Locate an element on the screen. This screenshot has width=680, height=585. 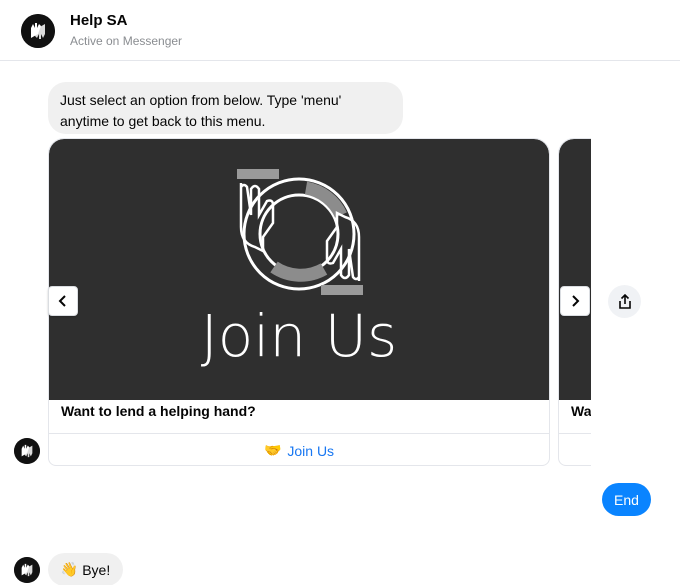
join-us-illustration: Join Us is located at coordinates (299, 269).